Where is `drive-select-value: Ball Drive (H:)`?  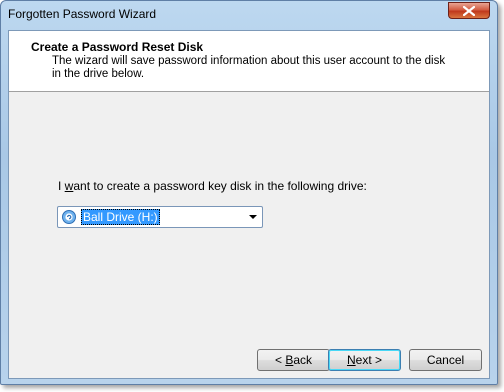
drive-select-value: Ball Drive (H:) is located at coordinates (120, 217).